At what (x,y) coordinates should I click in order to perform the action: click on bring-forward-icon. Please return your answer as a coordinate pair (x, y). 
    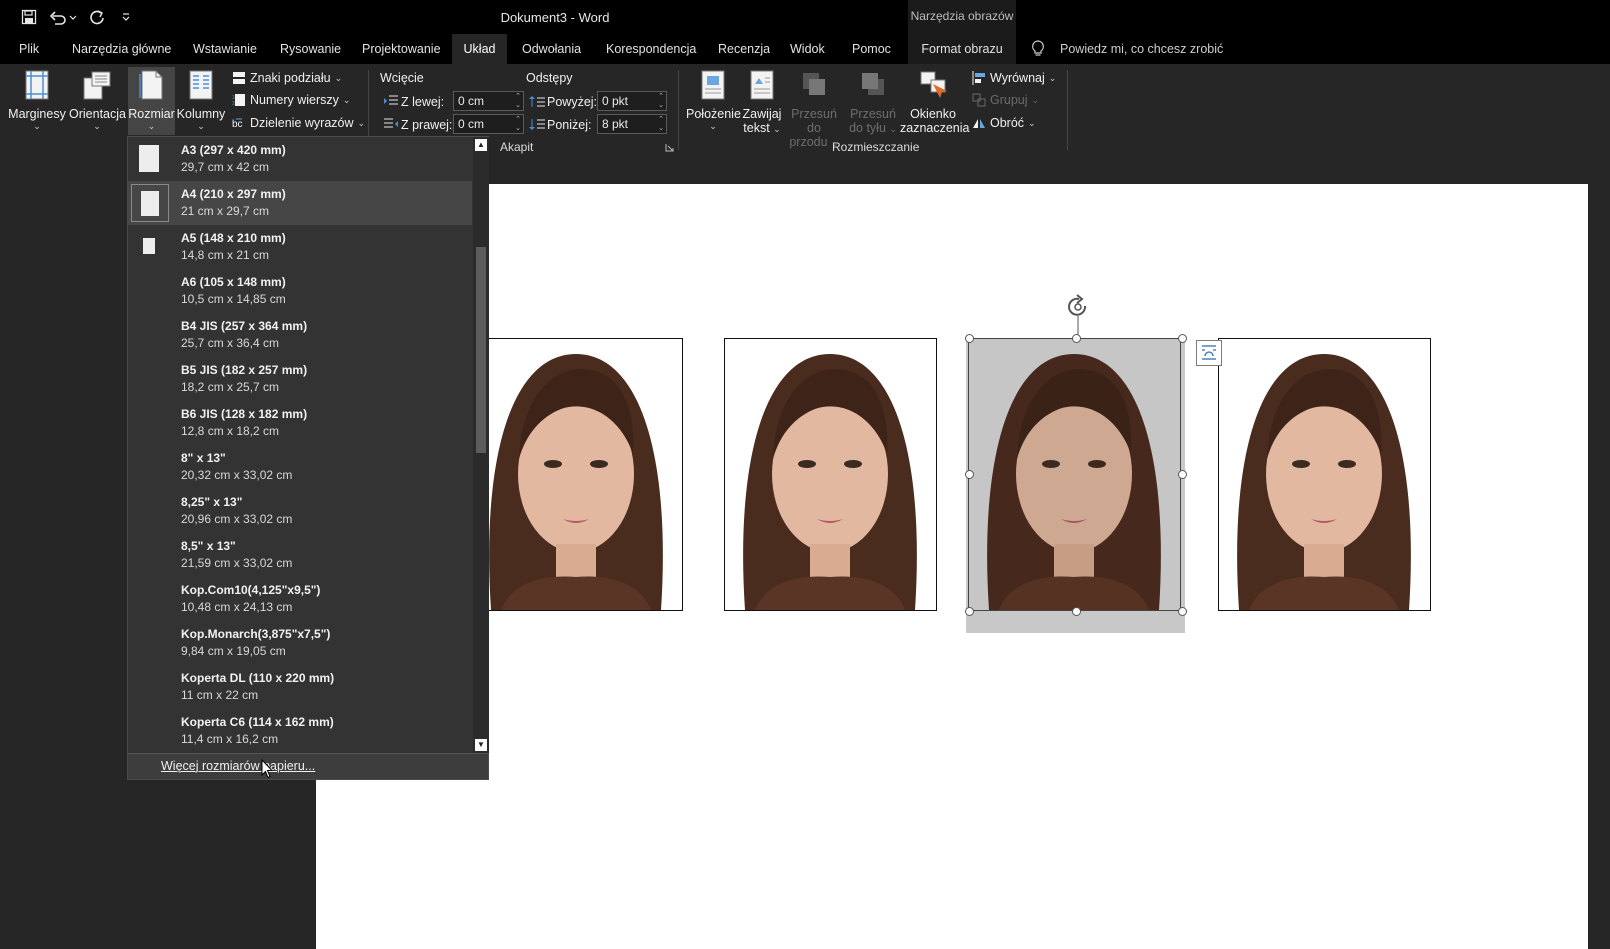
    Looking at the image, I should click on (814, 84).